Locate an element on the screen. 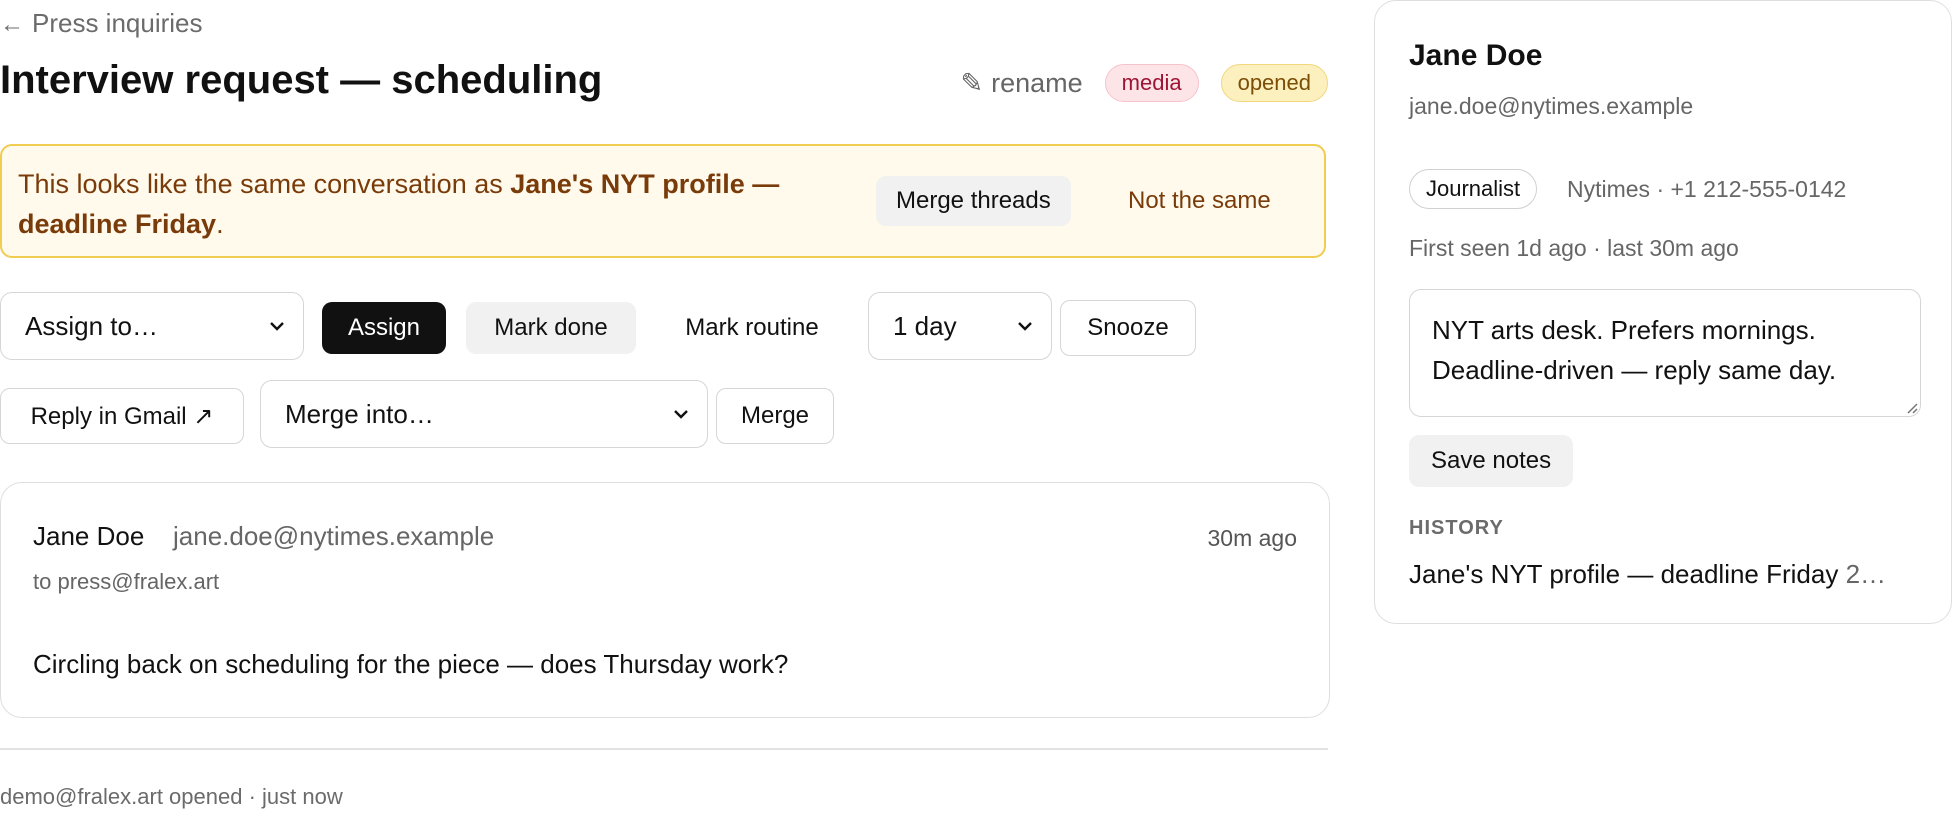  mark-routine-button: Mark routine is located at coordinates (752, 328).